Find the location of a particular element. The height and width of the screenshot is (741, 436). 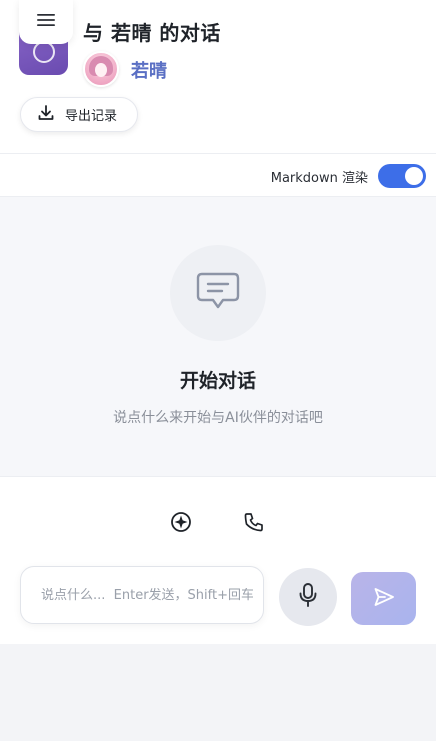

download-icon is located at coordinates (46, 115).